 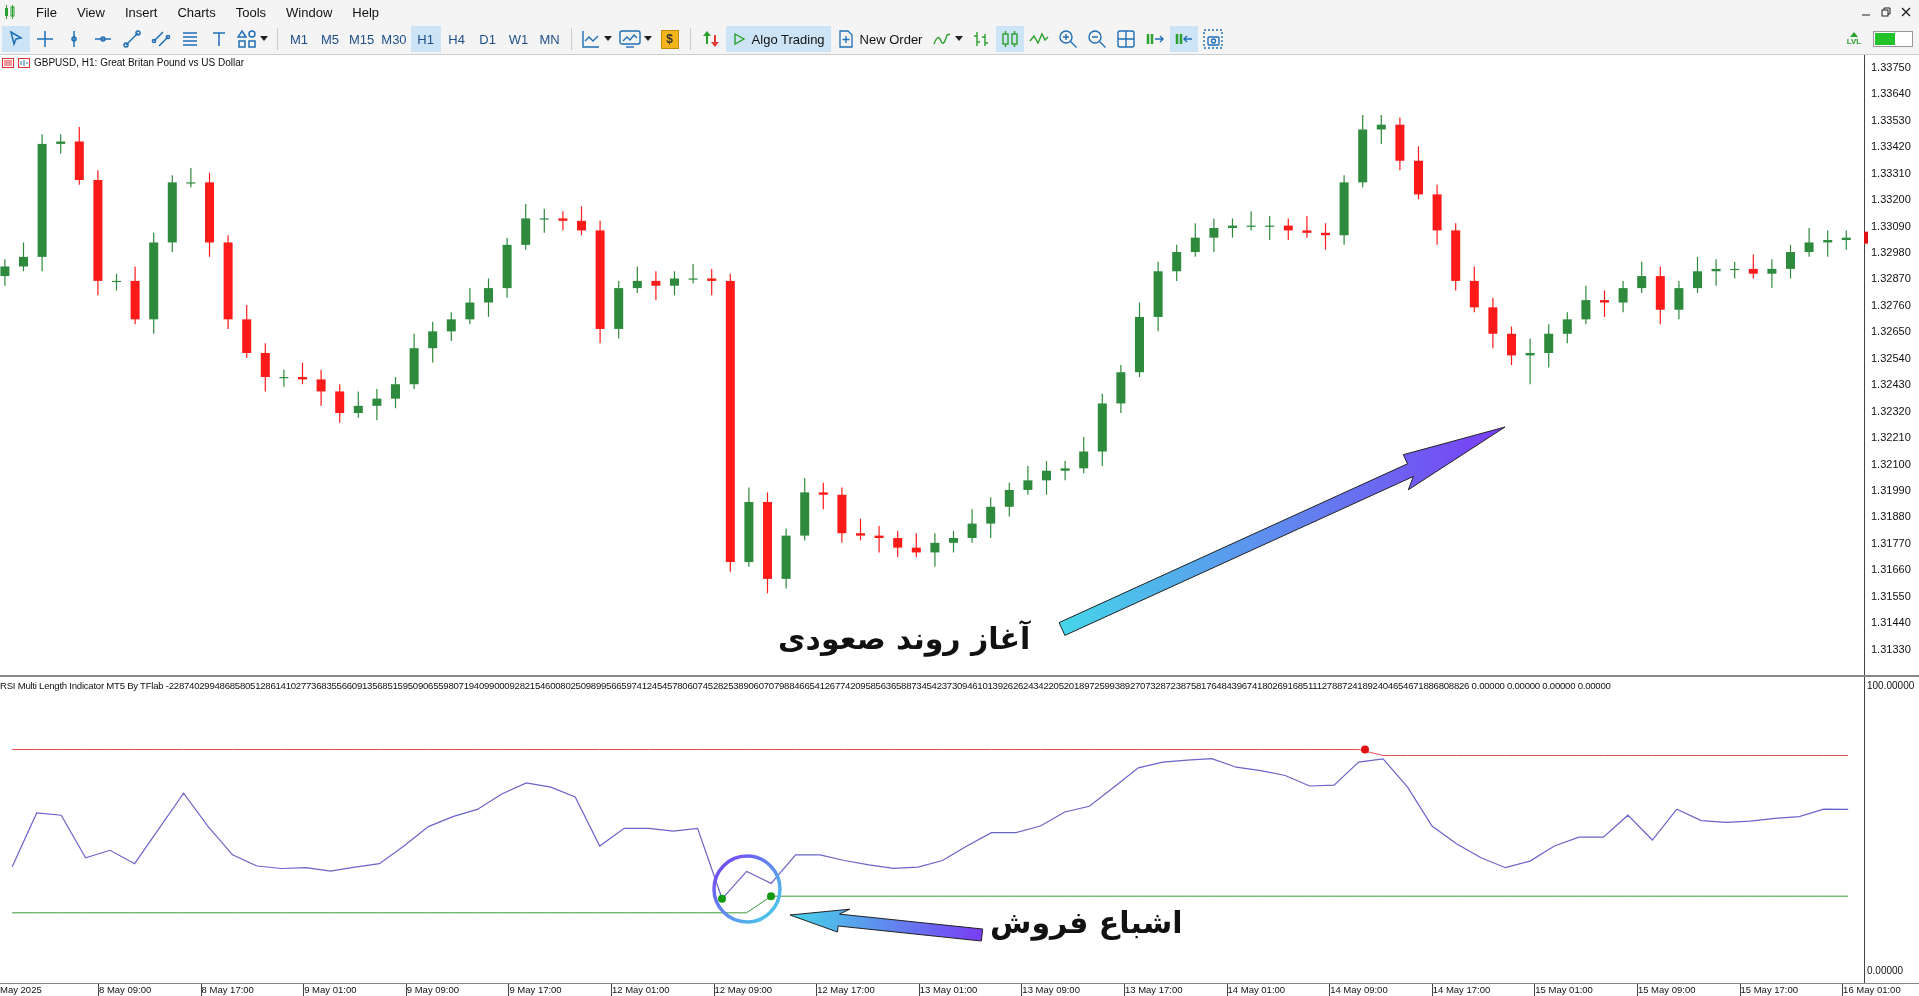 I want to click on price-label: 1.32320, so click(x=1891, y=410).